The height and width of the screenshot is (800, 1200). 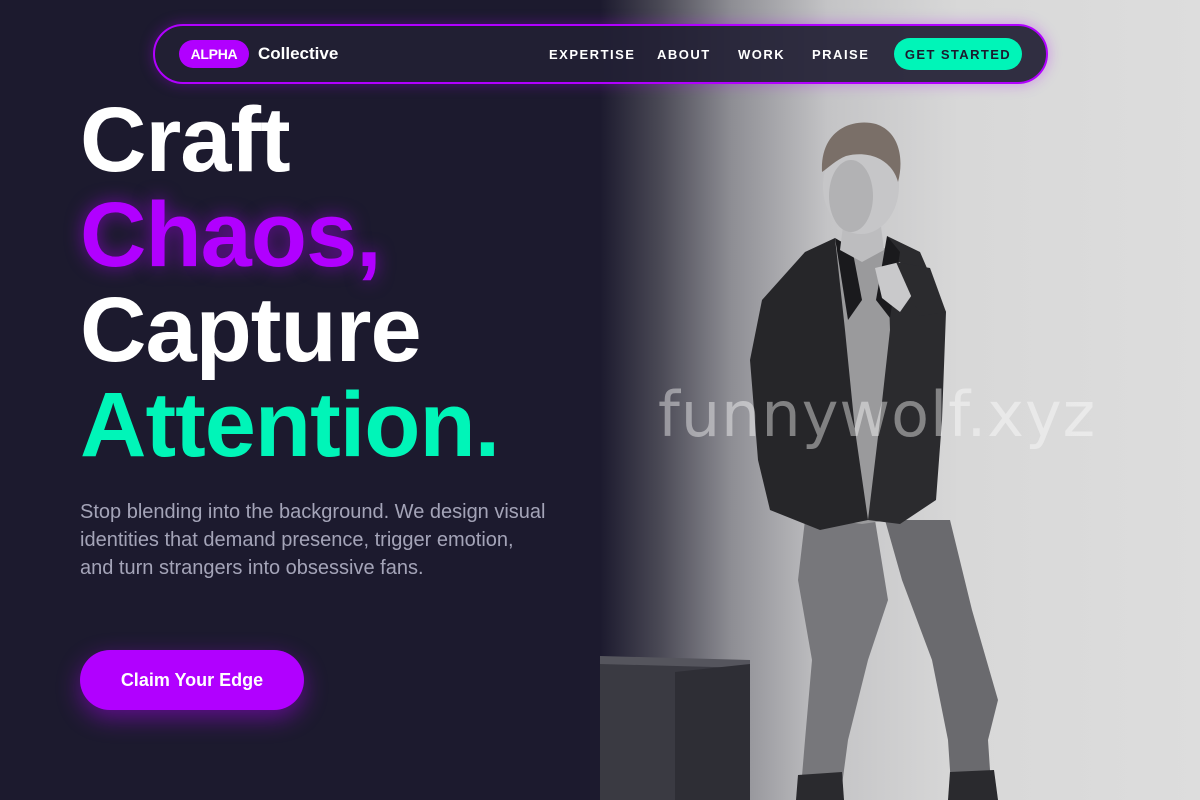 What do you see at coordinates (958, 54) in the screenshot?
I see `get-started-button: GET STARTED` at bounding box center [958, 54].